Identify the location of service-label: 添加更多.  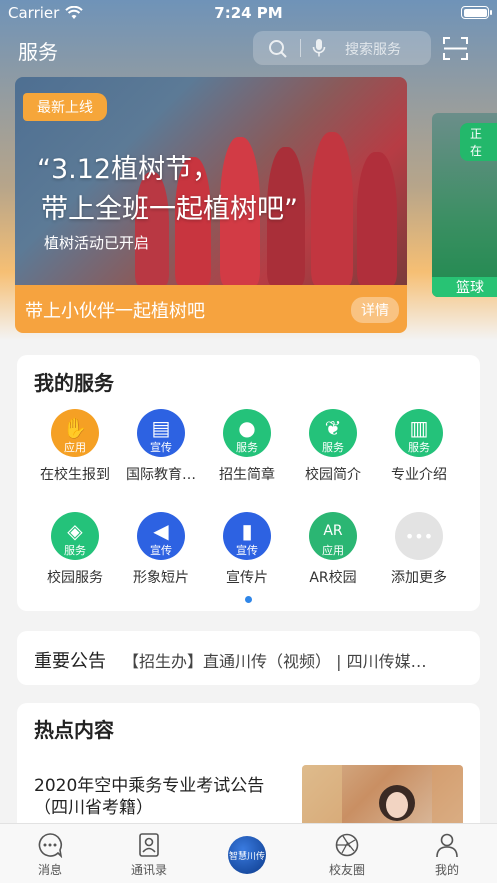
(419, 578).